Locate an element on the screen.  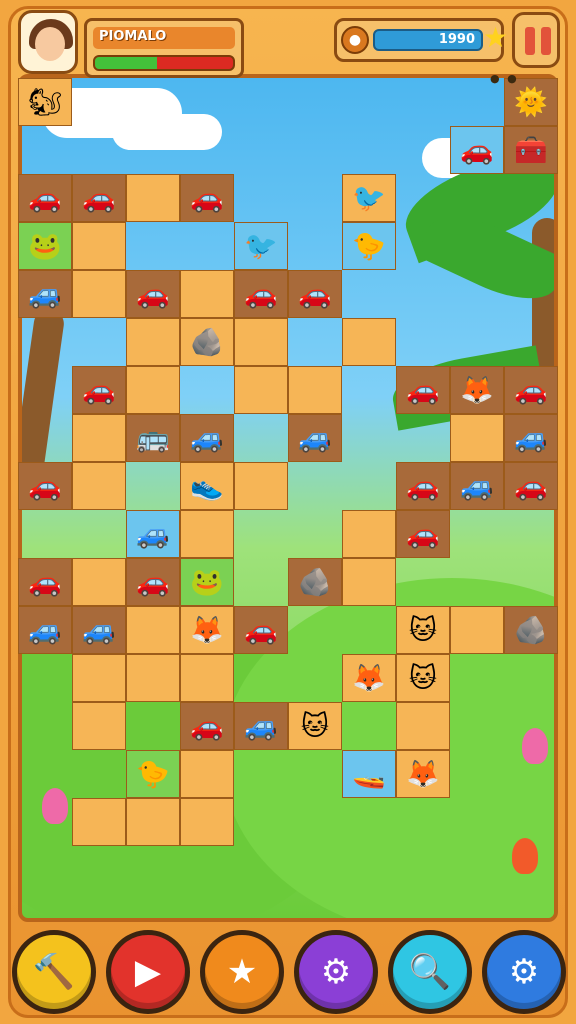
score-value: 1990 is located at coordinates (428, 40).